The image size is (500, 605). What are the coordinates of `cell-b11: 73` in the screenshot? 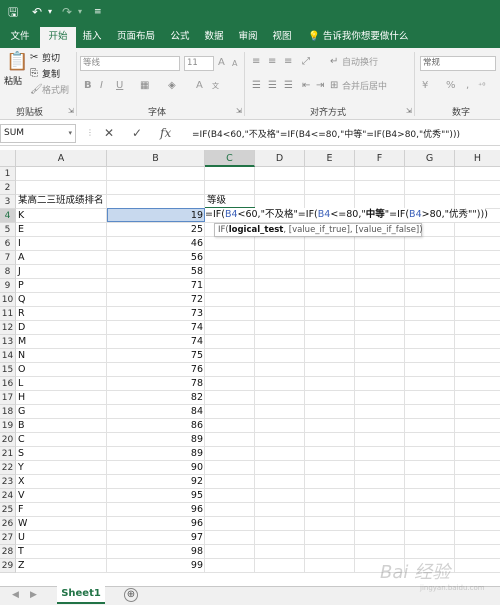 It's located at (155, 314).